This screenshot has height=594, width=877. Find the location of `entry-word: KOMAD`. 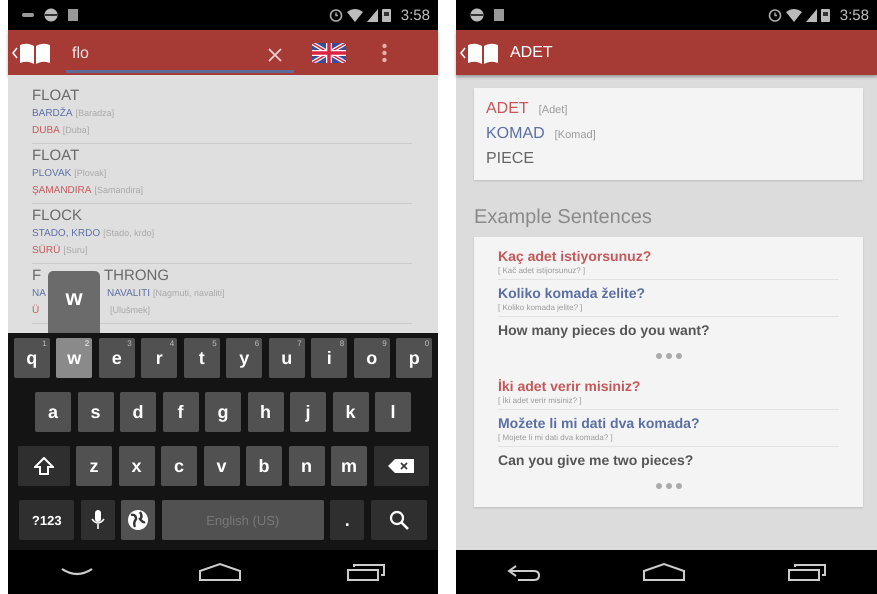

entry-word: KOMAD is located at coordinates (515, 134).